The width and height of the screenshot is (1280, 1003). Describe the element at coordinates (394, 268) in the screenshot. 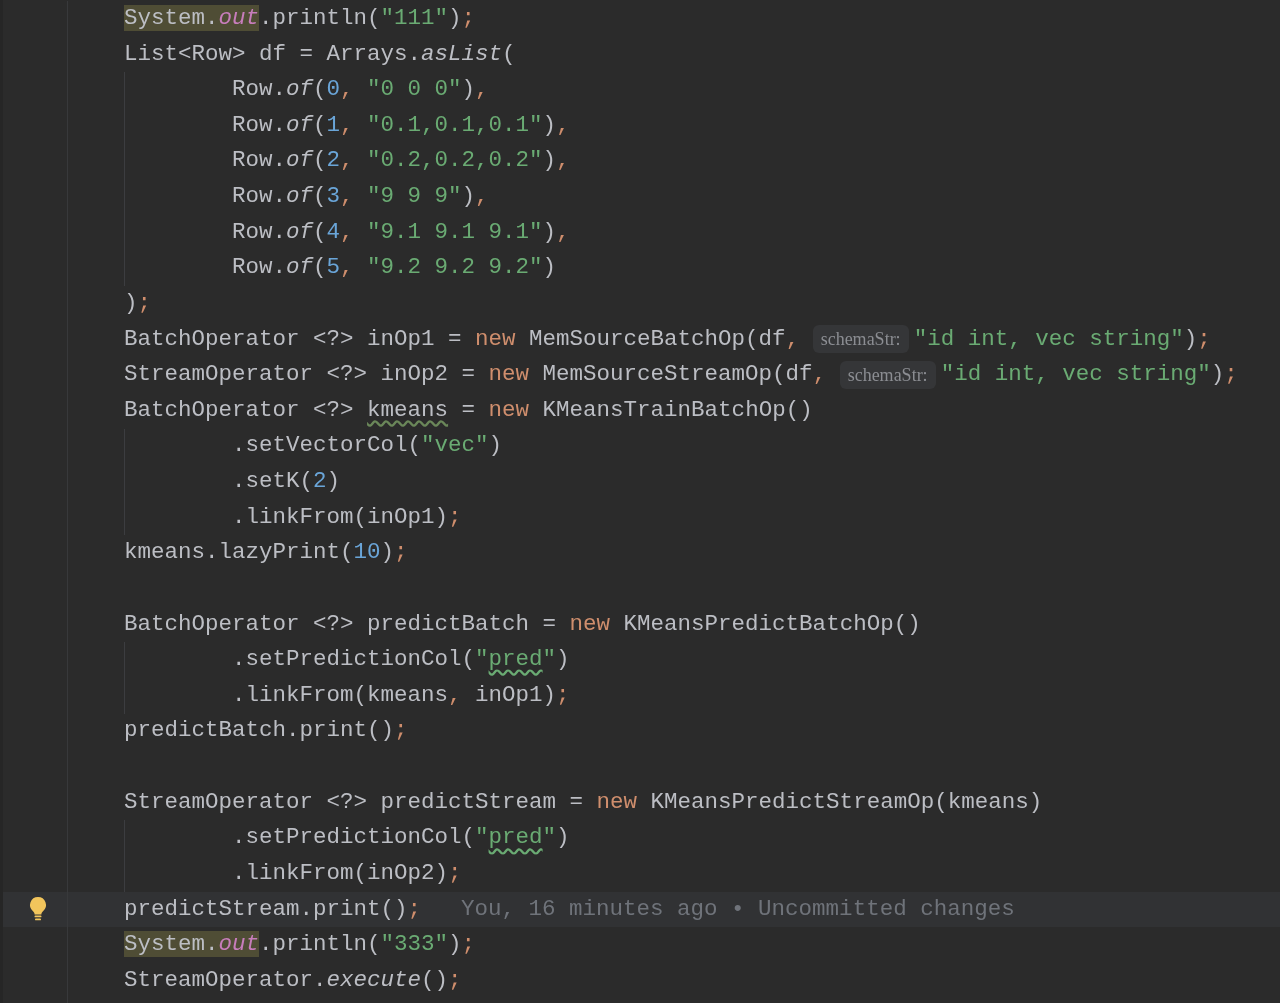

I see `code-text: Row.of(5, "9.2 9.2 9.2")` at that location.